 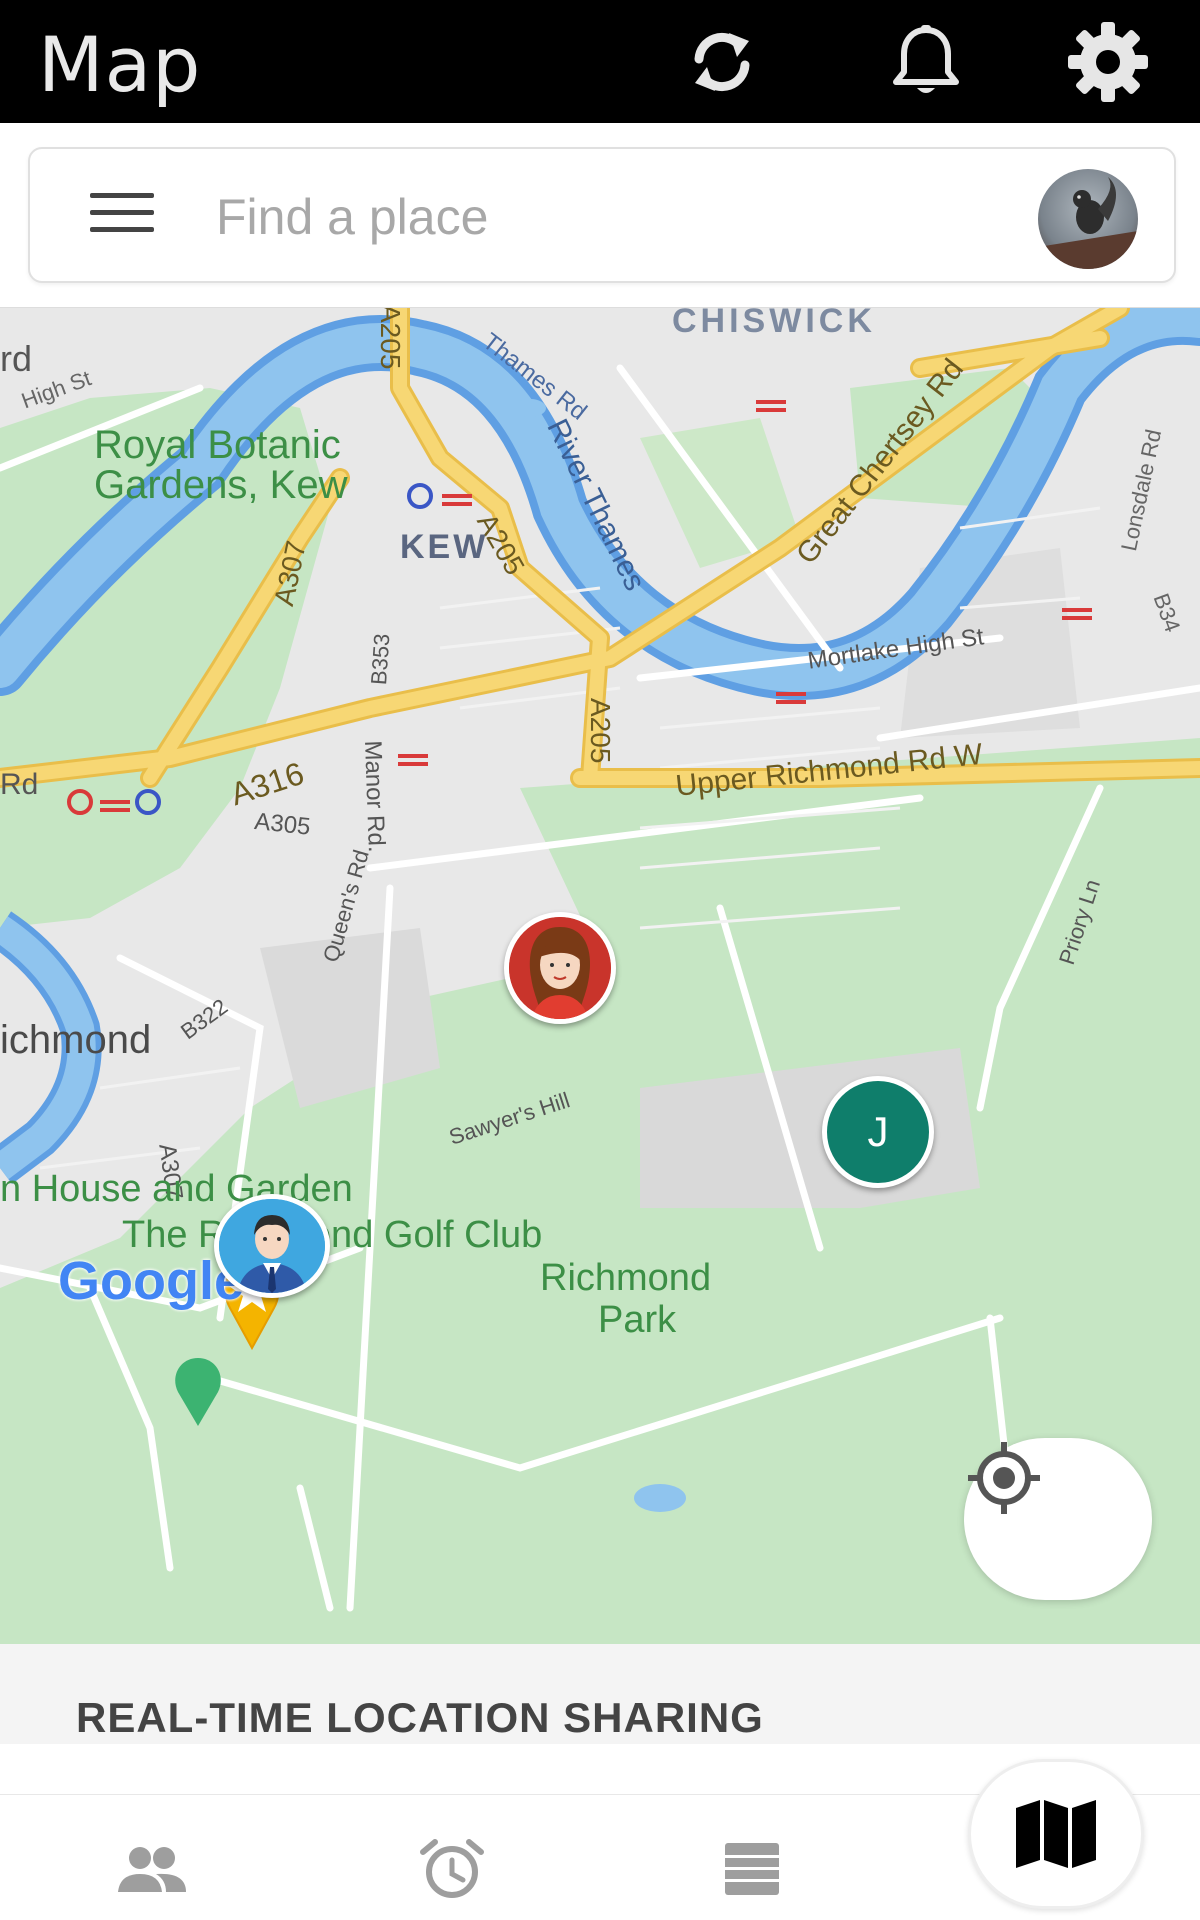 What do you see at coordinates (1088, 219) in the screenshot?
I see `user-avatar` at bounding box center [1088, 219].